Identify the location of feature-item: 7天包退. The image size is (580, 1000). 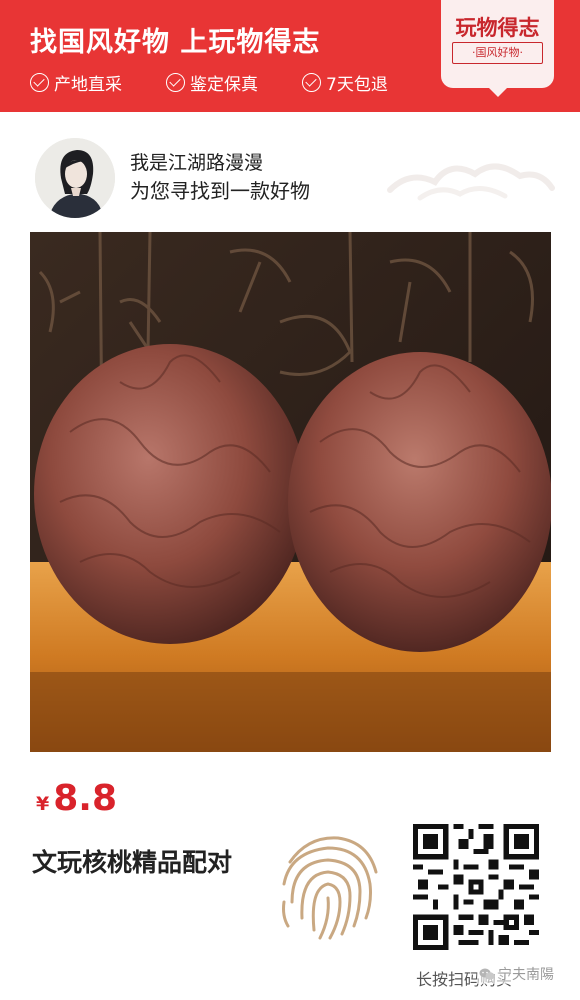
(345, 82).